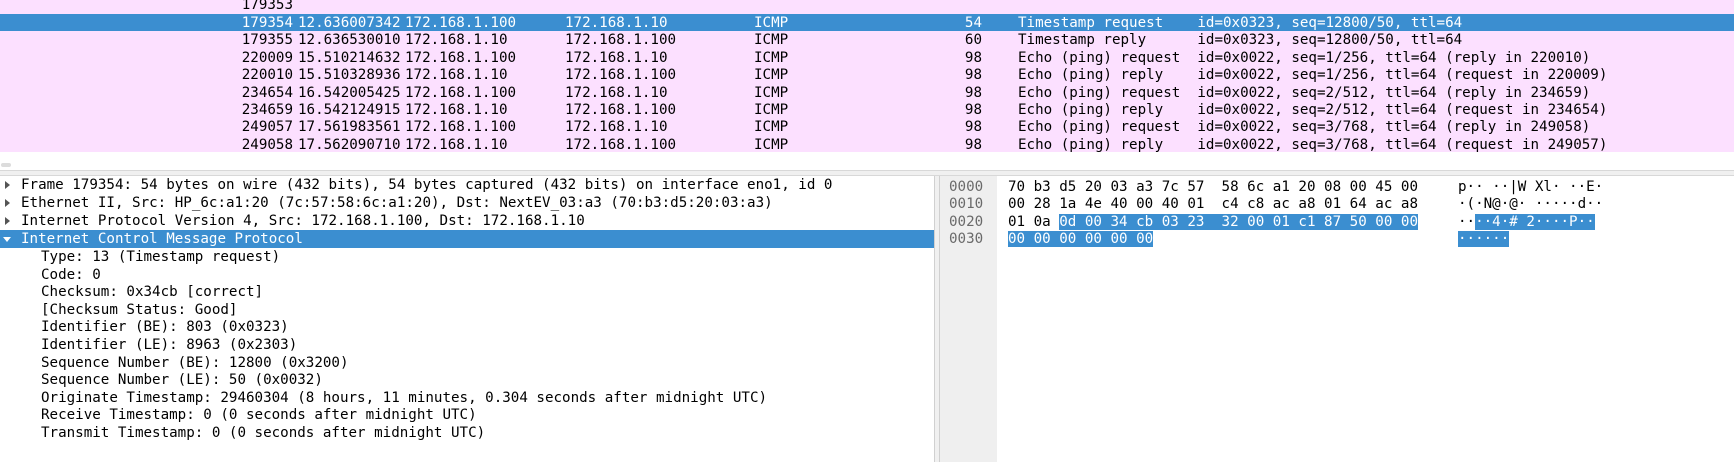  What do you see at coordinates (349, 23) in the screenshot?
I see `packet-cell-time: 12.636007342` at bounding box center [349, 23].